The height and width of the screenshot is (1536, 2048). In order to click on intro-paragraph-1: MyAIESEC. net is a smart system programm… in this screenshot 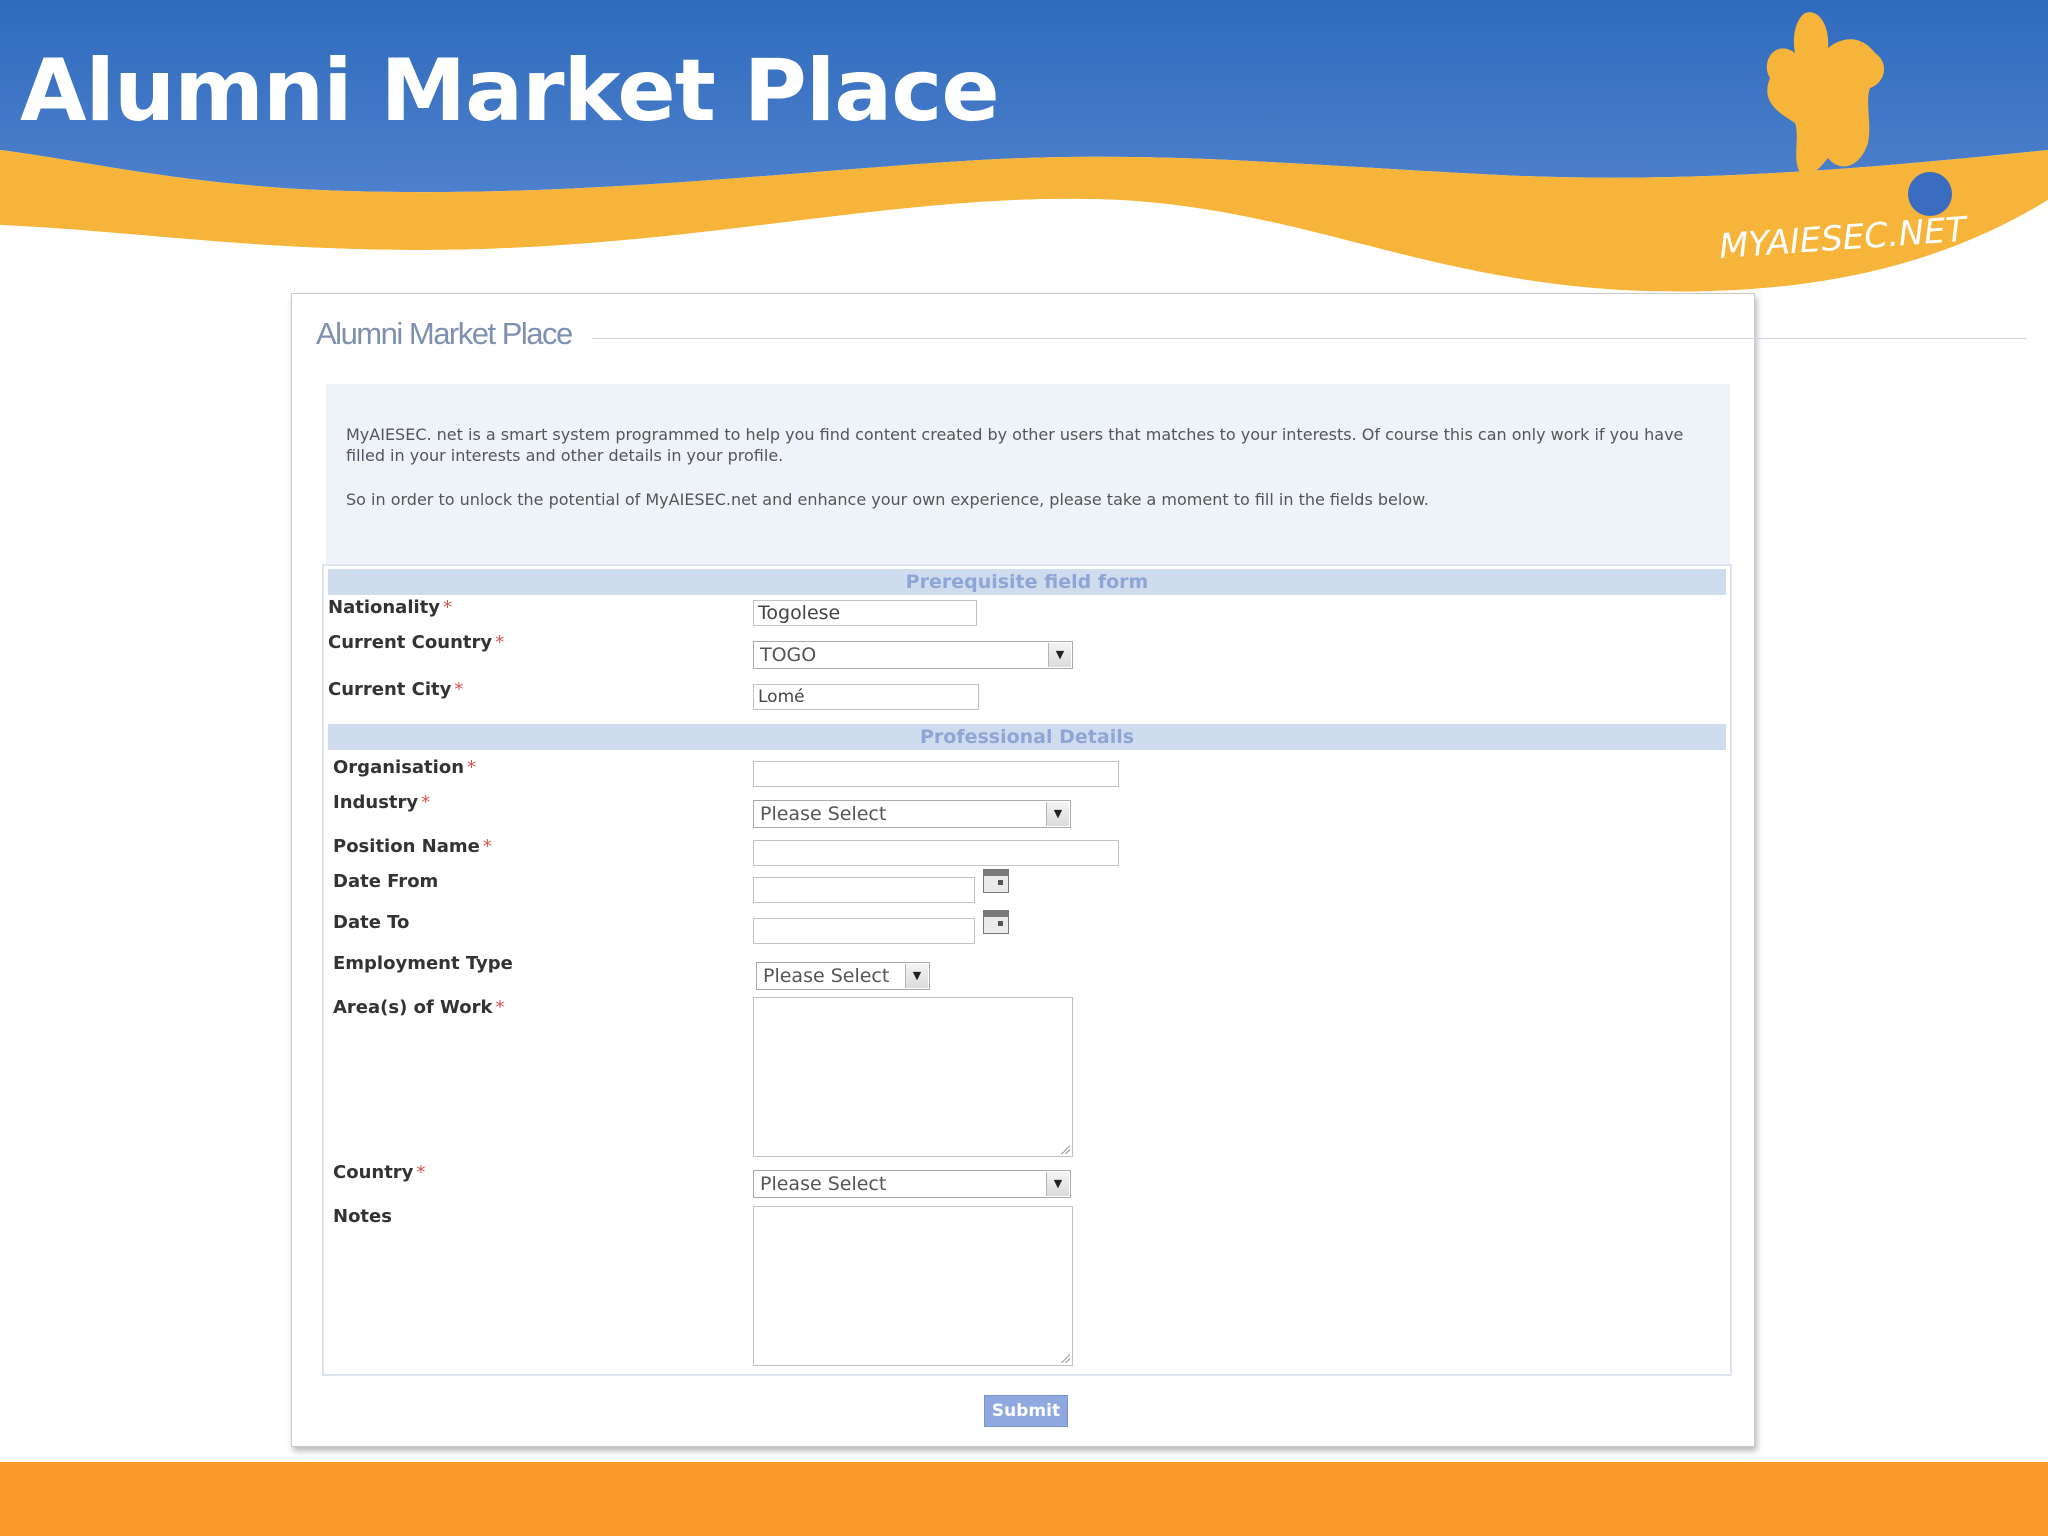, I will do `click(1015, 445)`.